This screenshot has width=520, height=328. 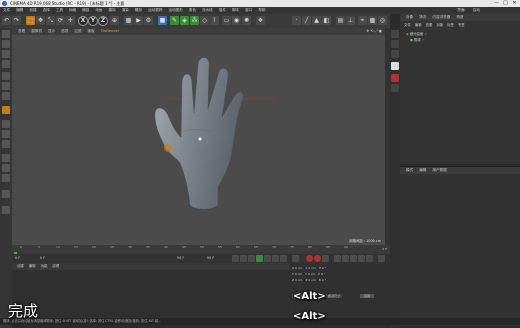 What do you see at coordinates (6, 34) in the screenshot?
I see `make-editable-tool-icon` at bounding box center [6, 34].